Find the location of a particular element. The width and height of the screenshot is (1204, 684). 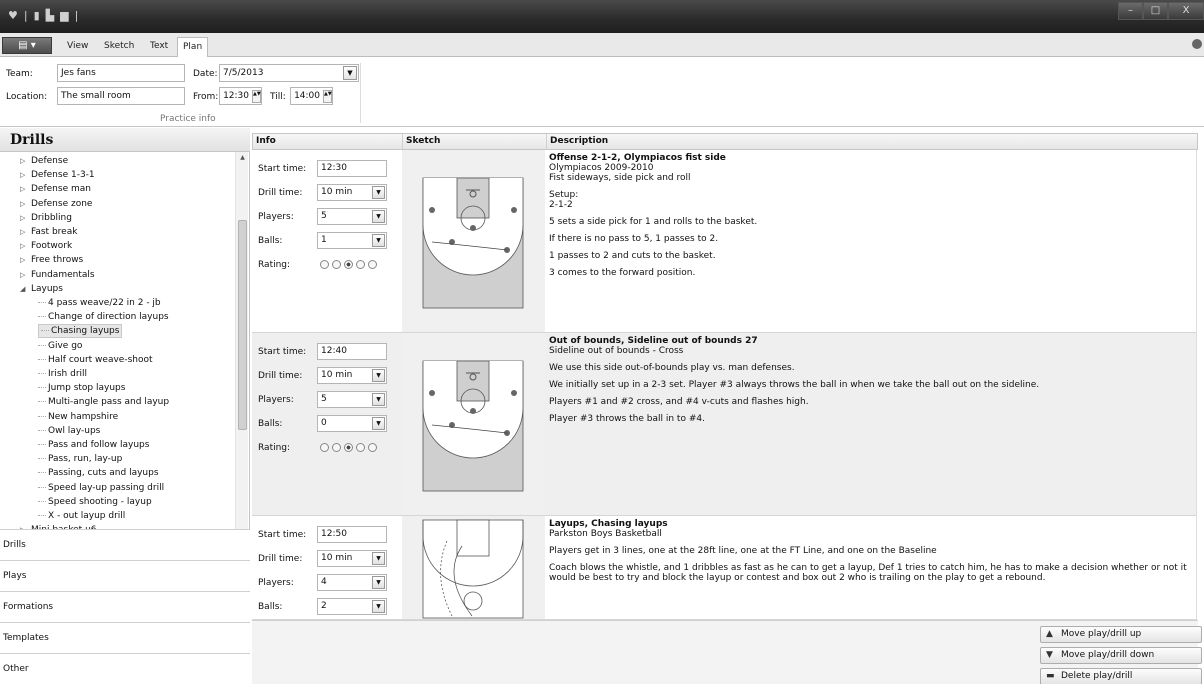

help-icon is located at coordinates (1197, 44).